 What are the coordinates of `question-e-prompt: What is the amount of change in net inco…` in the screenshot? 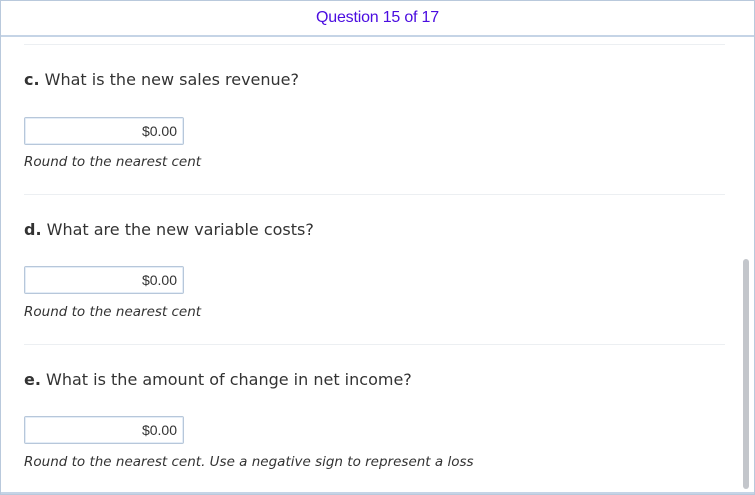 It's located at (229, 379).